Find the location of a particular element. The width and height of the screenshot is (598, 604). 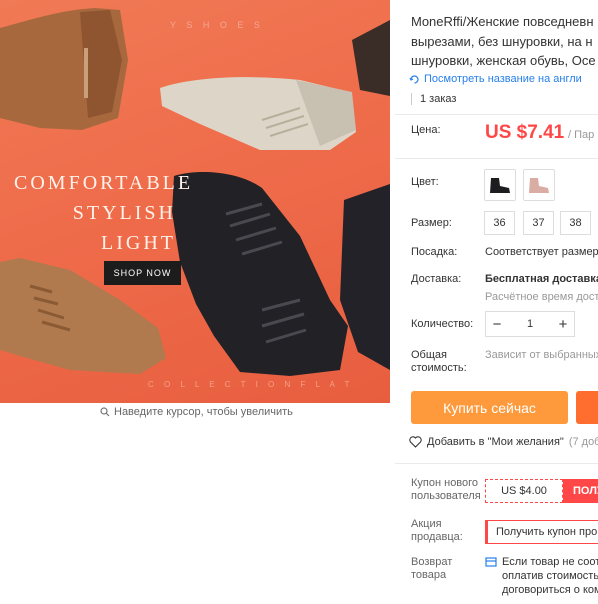

price-label: Цена: is located at coordinates (426, 130).